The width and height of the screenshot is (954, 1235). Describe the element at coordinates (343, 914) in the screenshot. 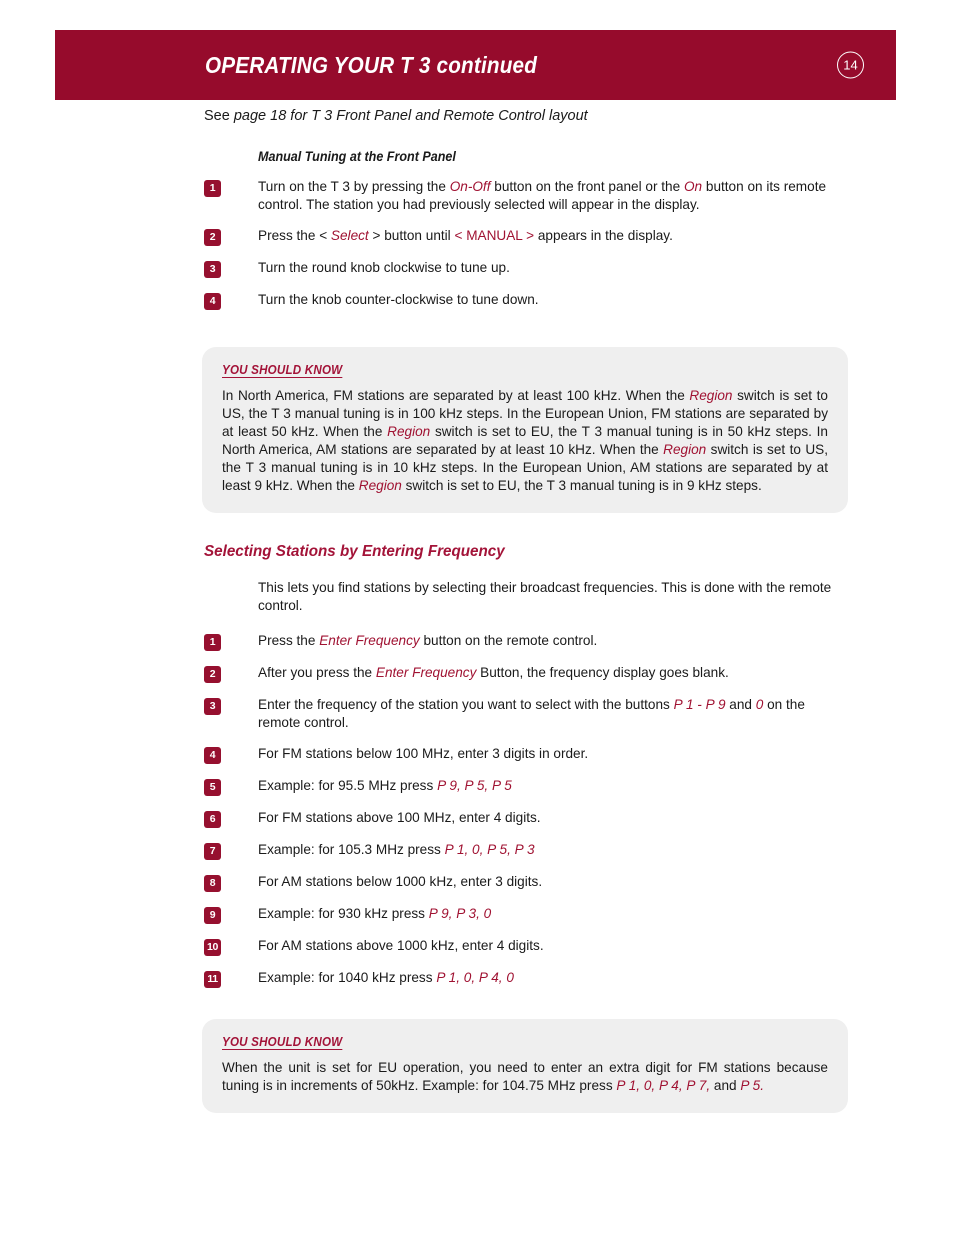

I see `text-run: Example: for 930 kHz press` at that location.